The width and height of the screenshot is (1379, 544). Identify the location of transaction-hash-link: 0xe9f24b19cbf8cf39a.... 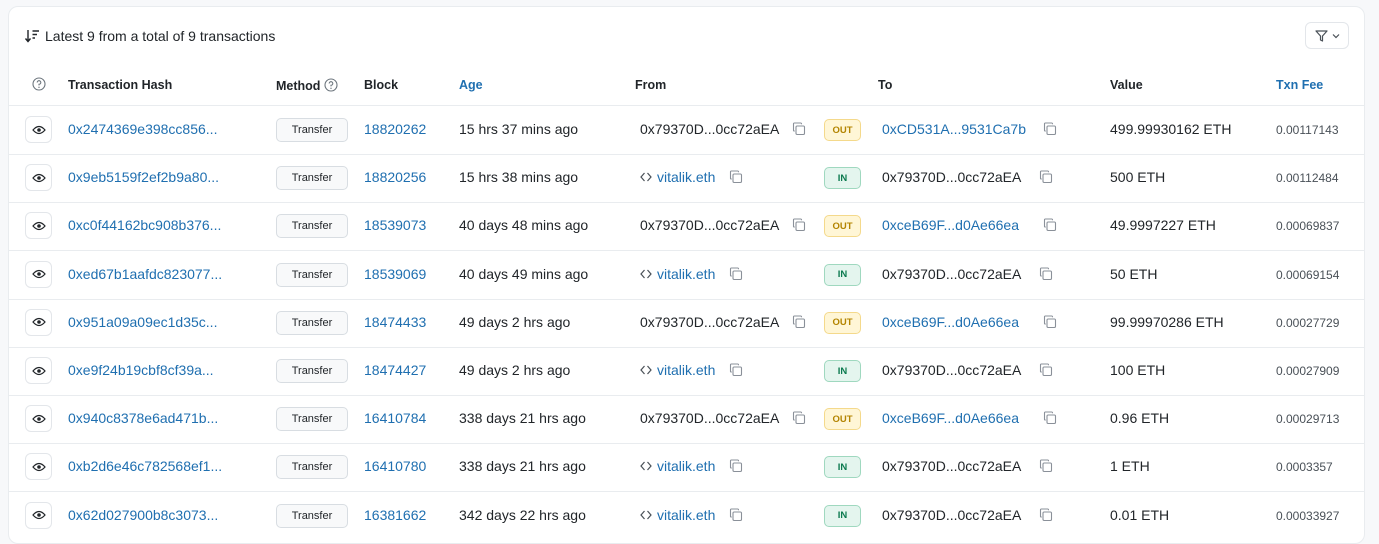
(141, 370).